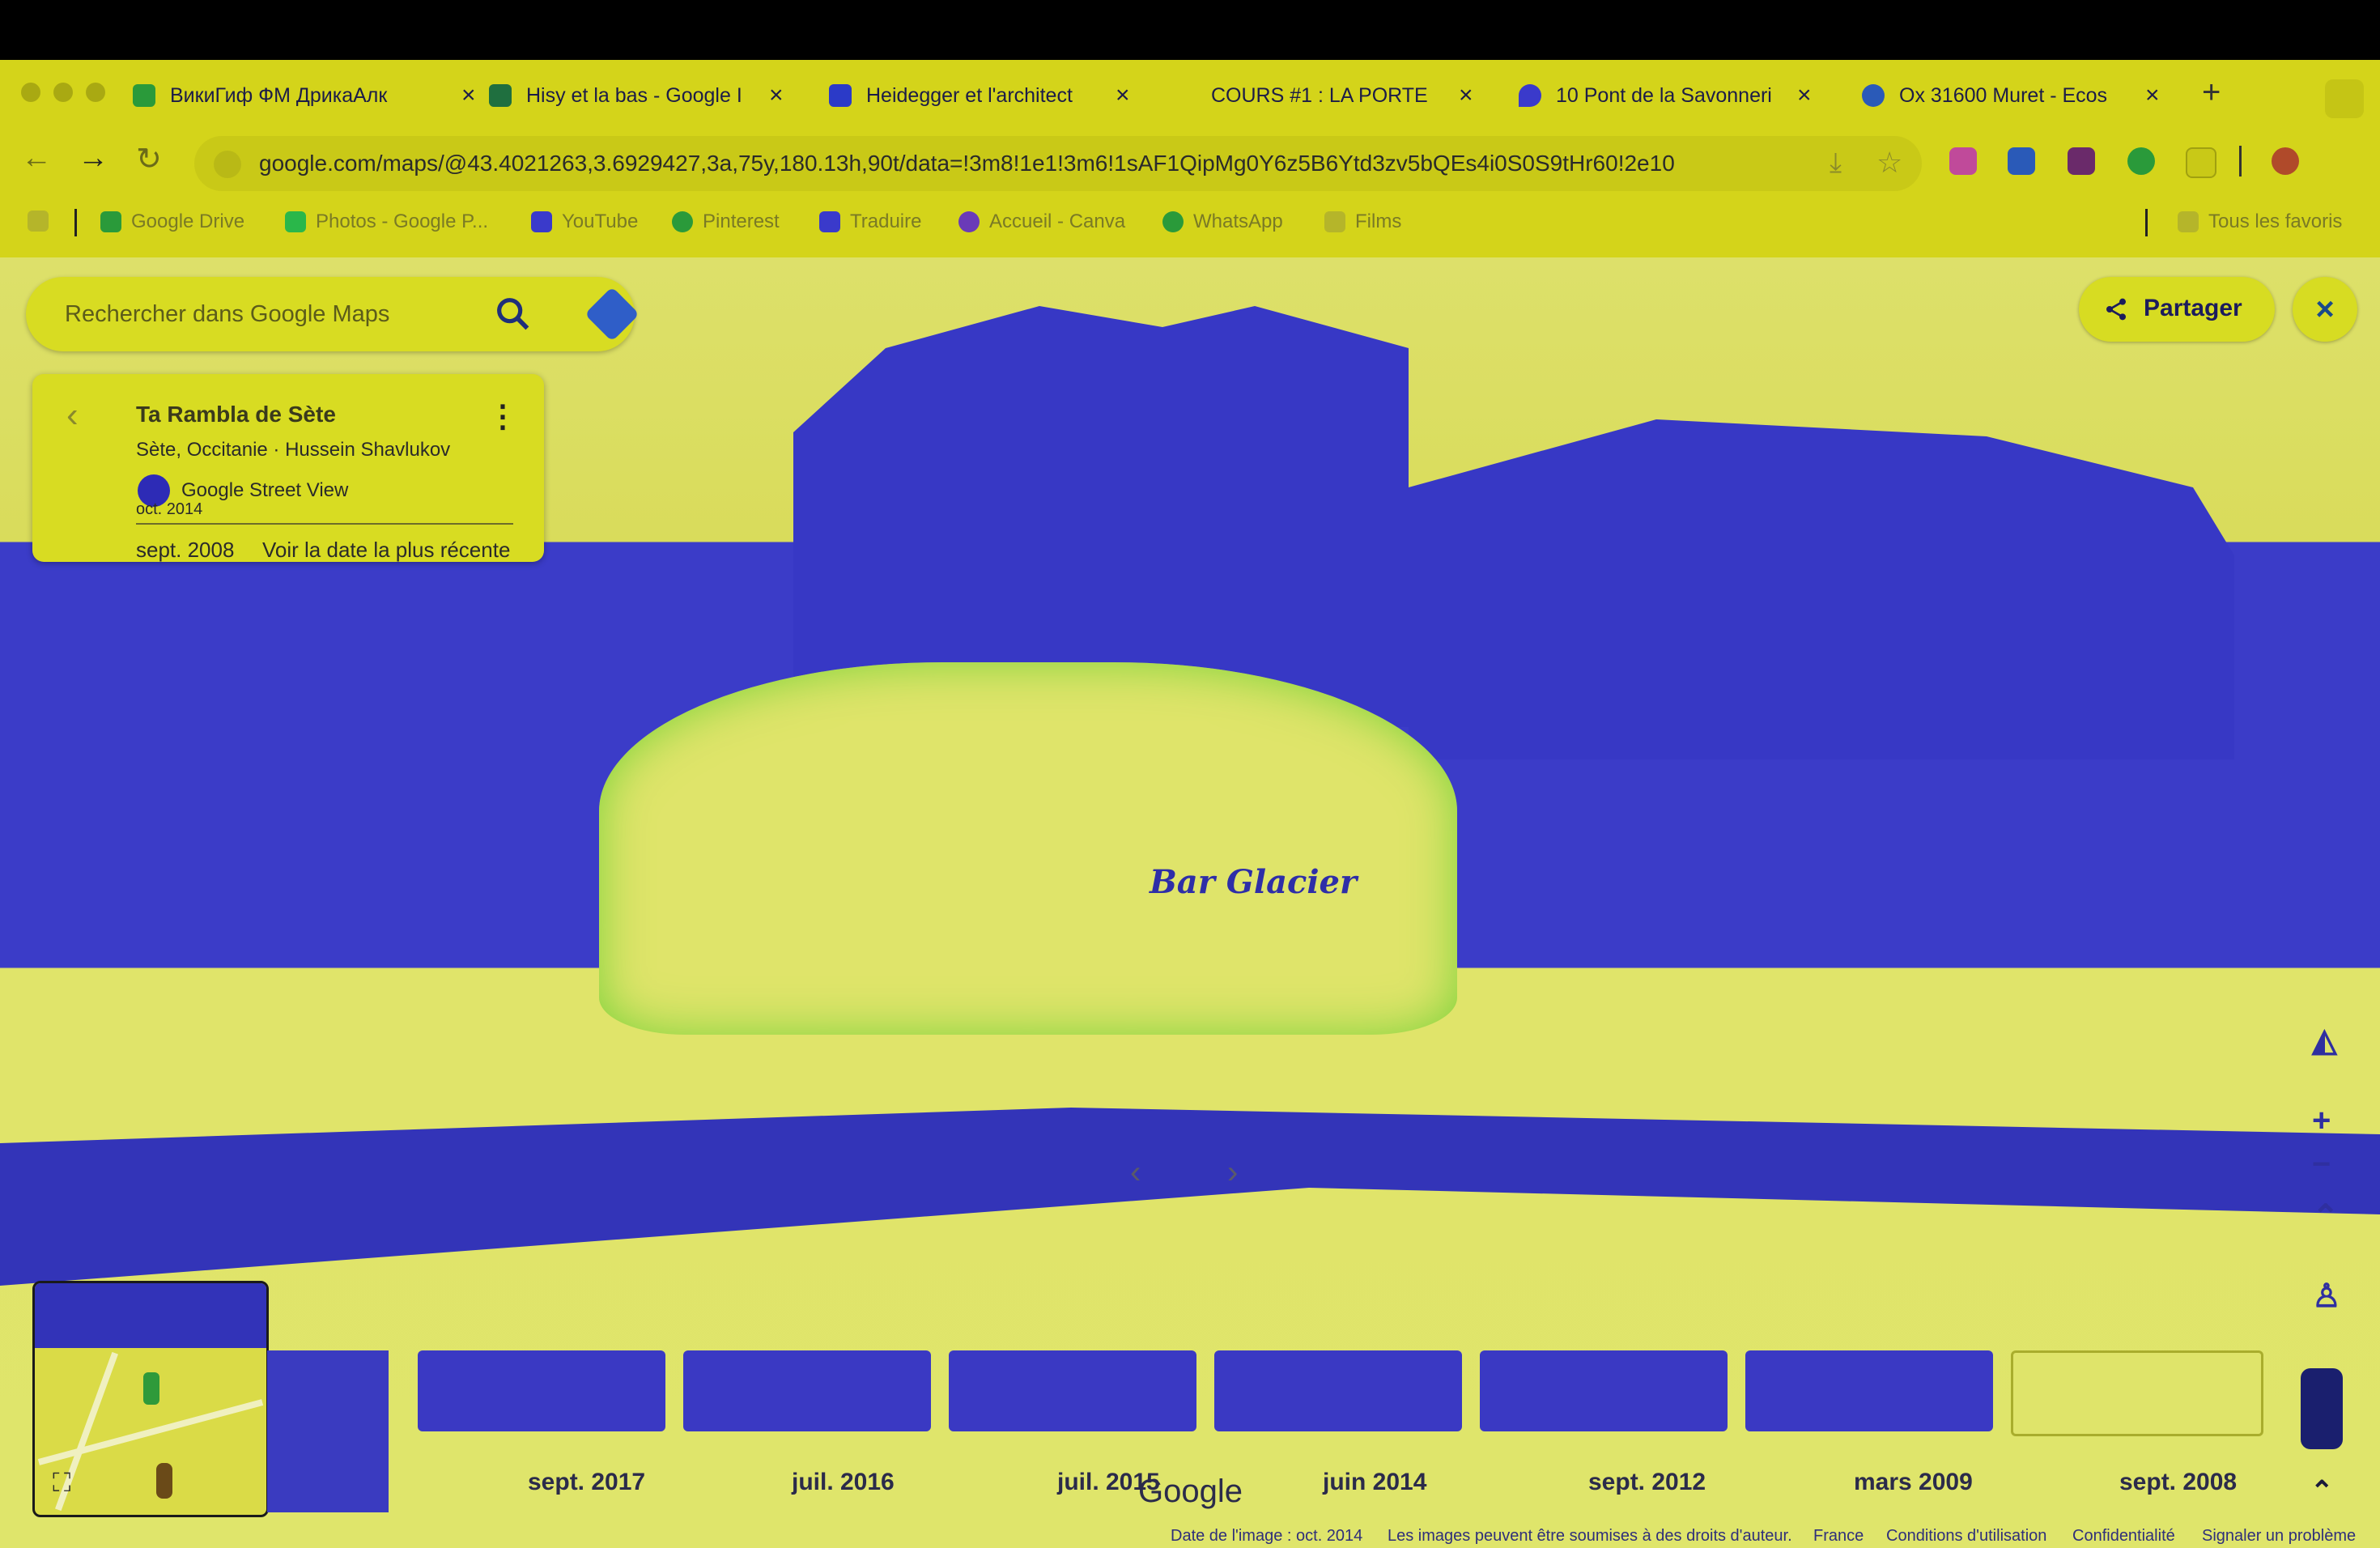 This screenshot has width=2380, height=1548. What do you see at coordinates (2321, 1121) in the screenshot?
I see `zoom-in-button: +` at bounding box center [2321, 1121].